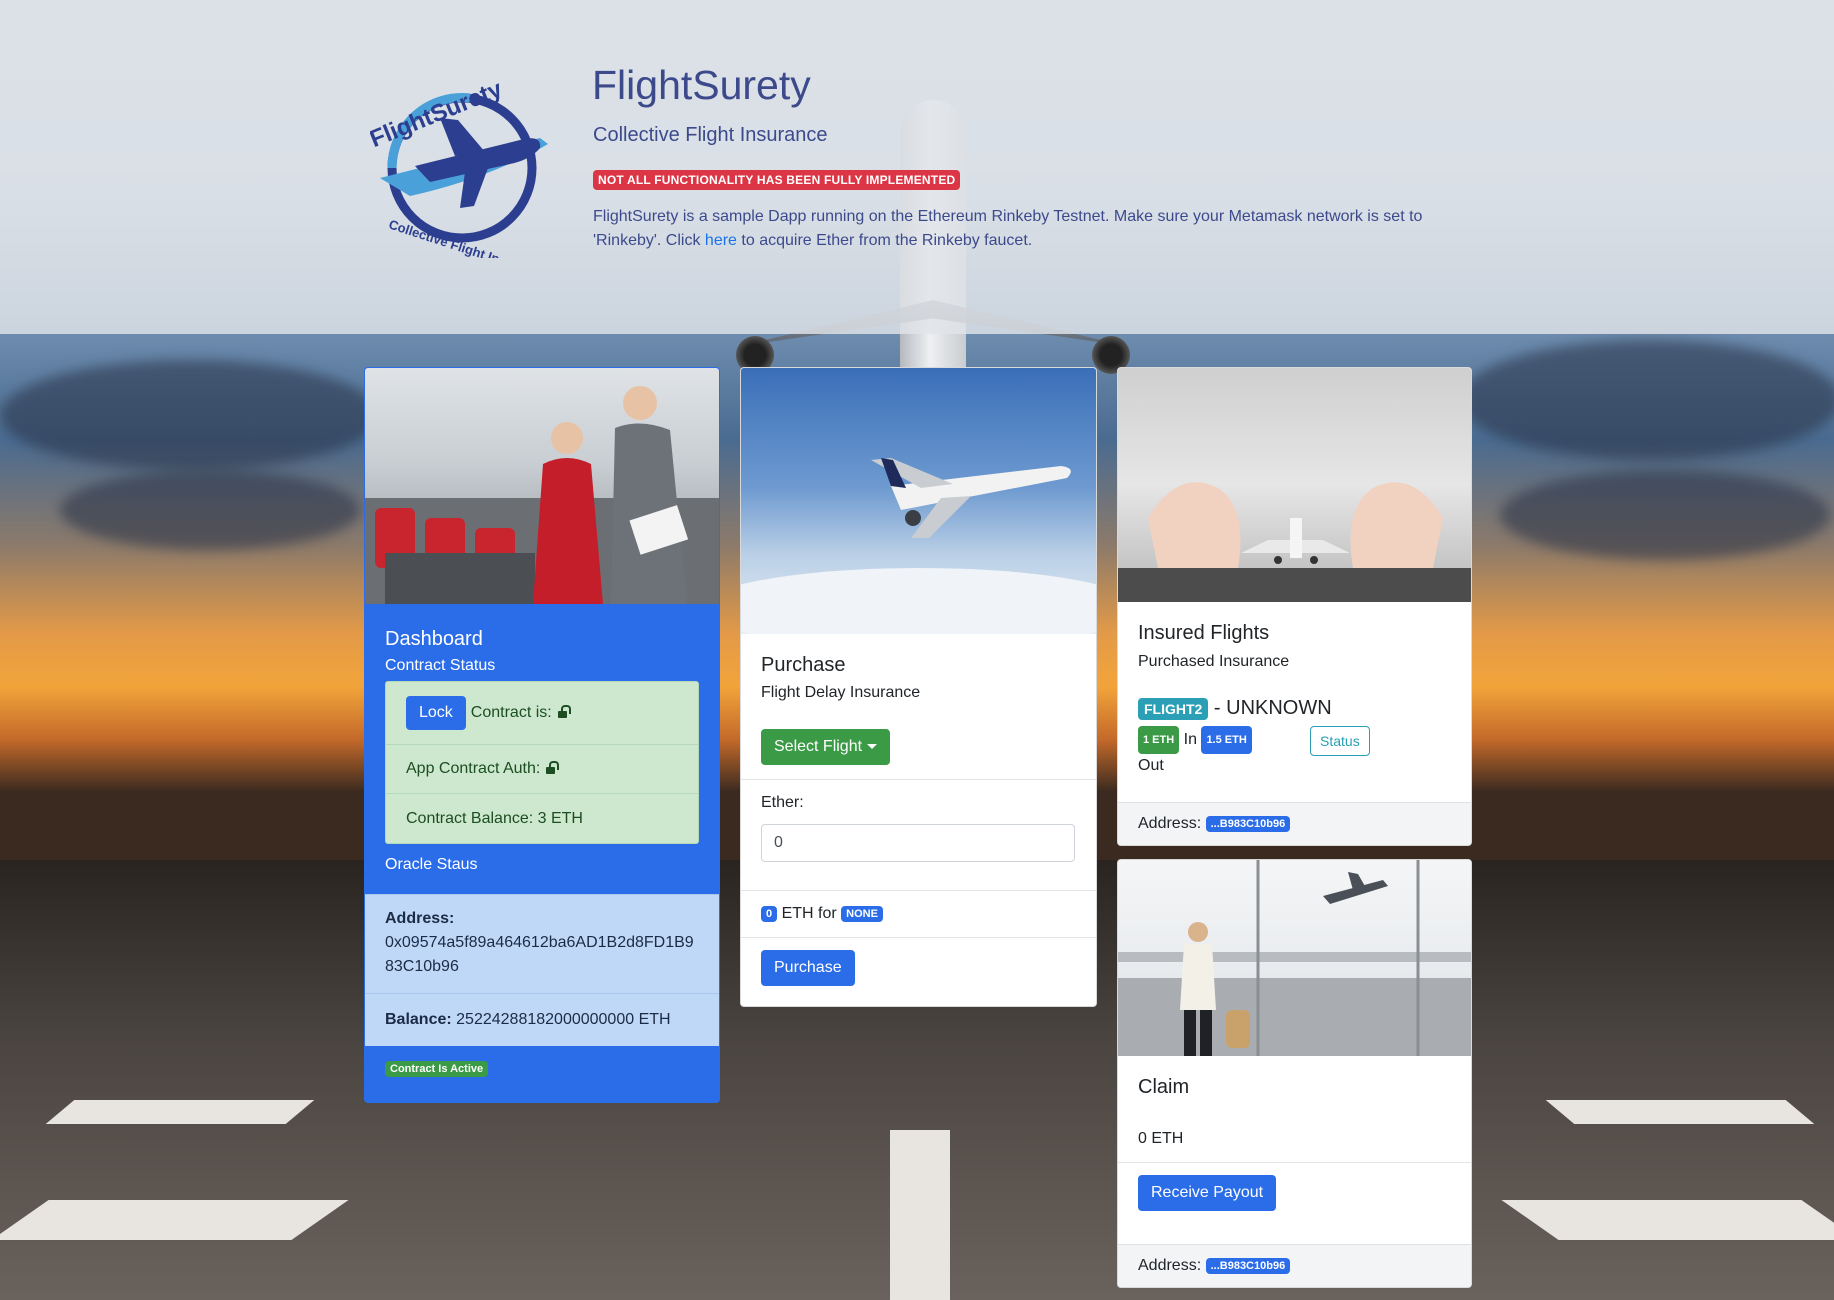 This screenshot has width=1834, height=1300. I want to click on faucet-link: here, so click(721, 240).